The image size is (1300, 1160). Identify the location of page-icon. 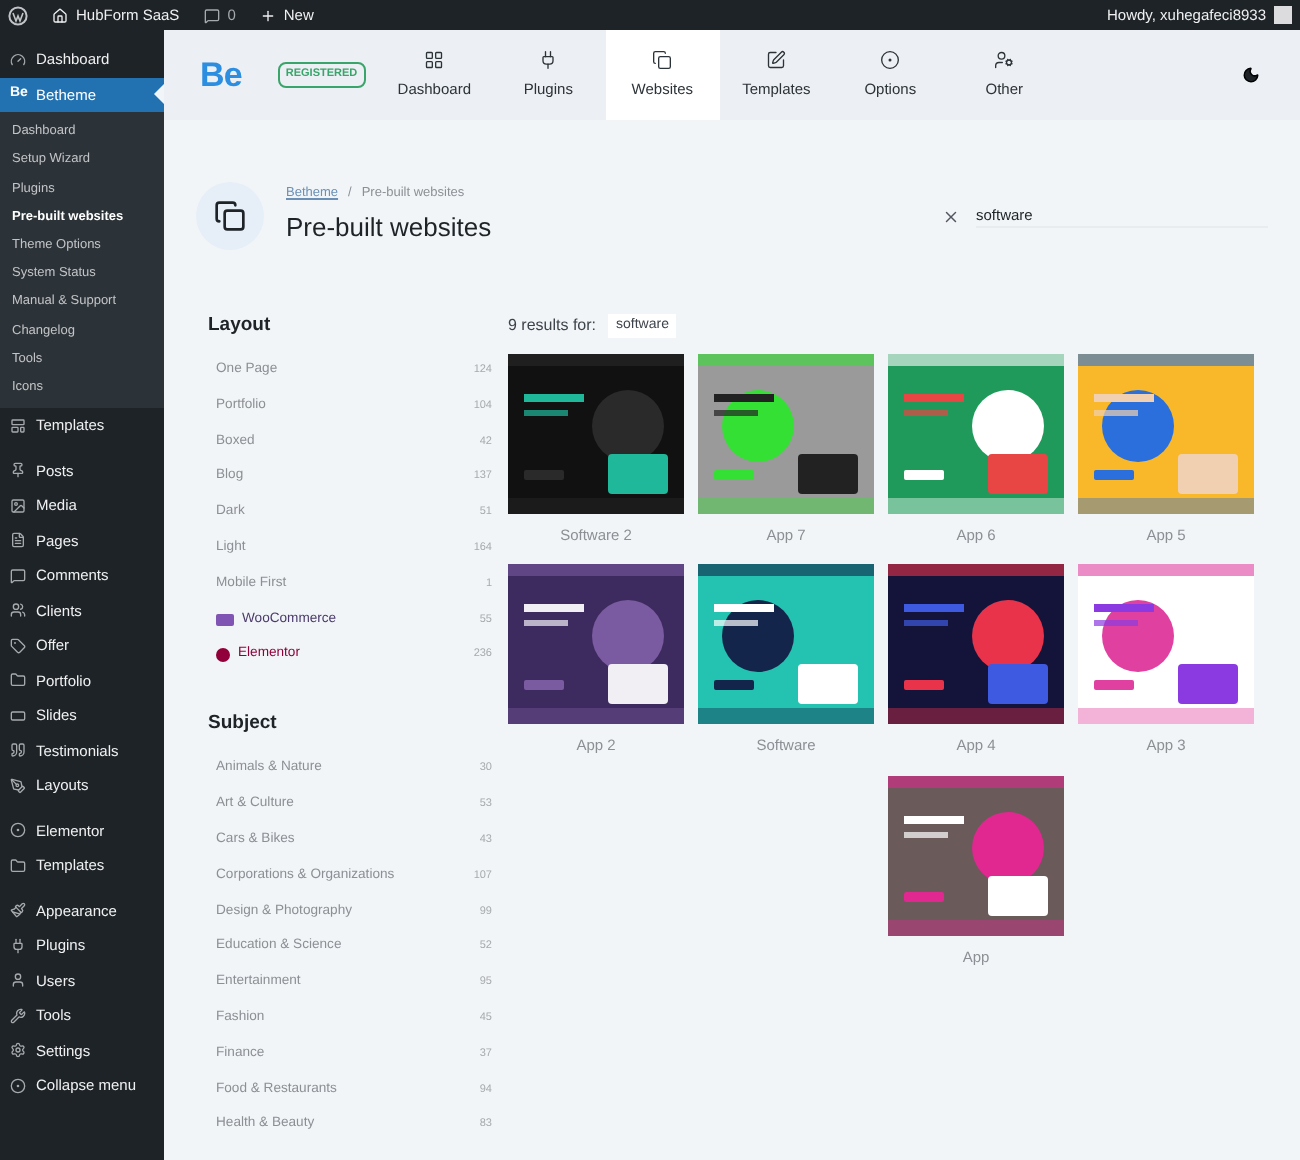
(230, 216).